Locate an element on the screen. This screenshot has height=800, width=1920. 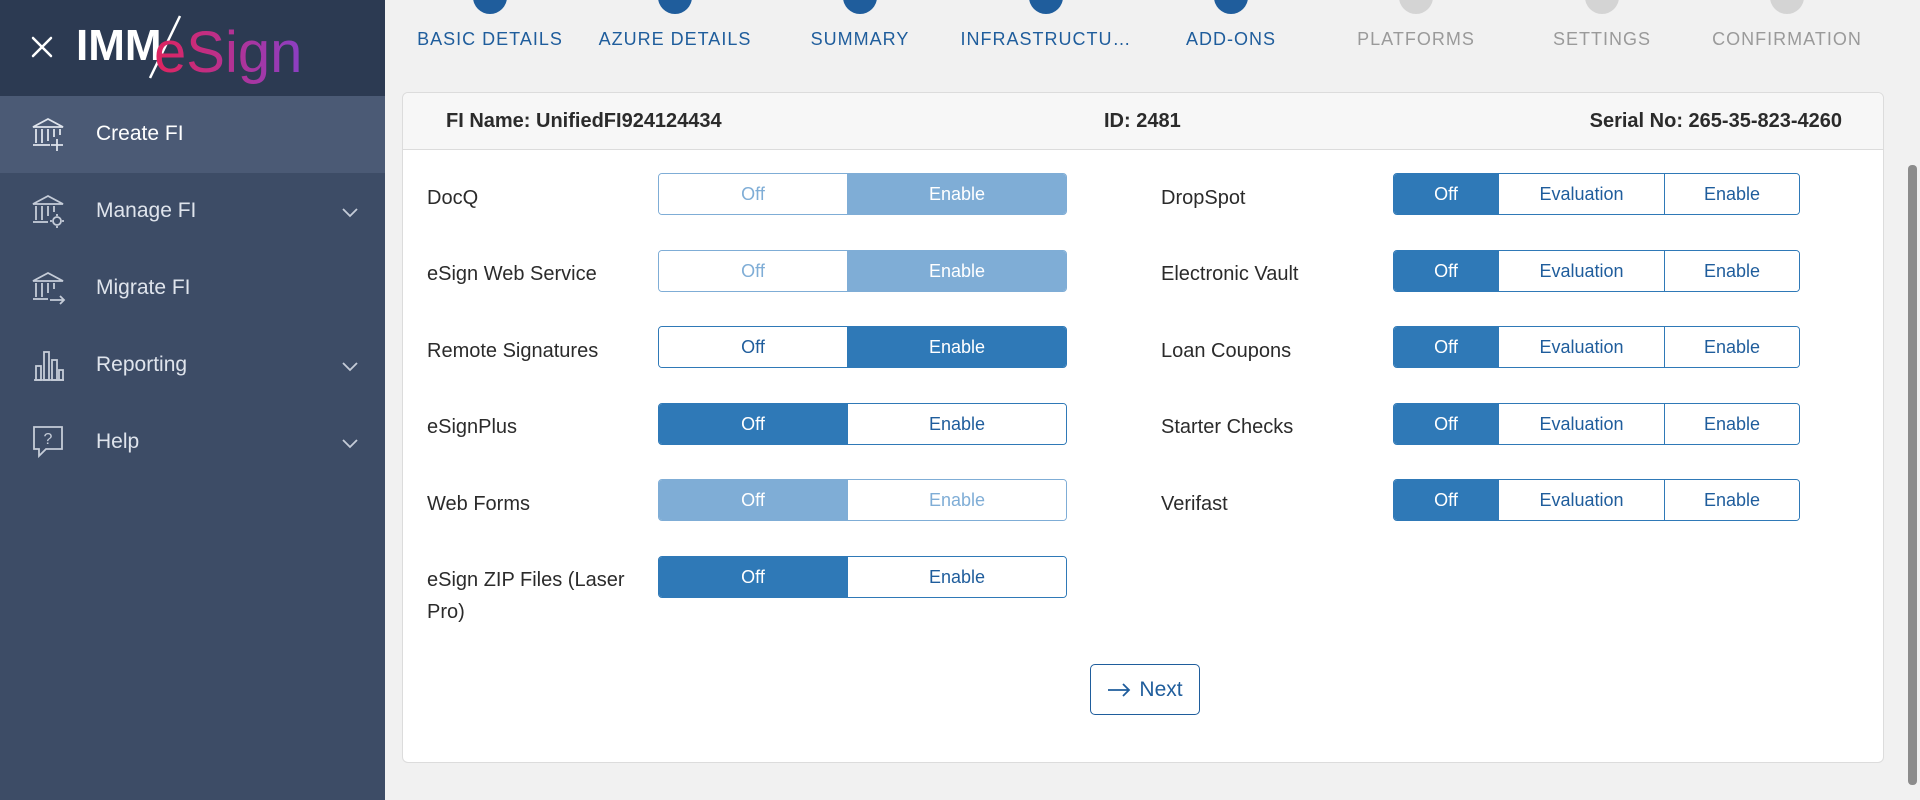
next-button: Next is located at coordinates (1145, 689).